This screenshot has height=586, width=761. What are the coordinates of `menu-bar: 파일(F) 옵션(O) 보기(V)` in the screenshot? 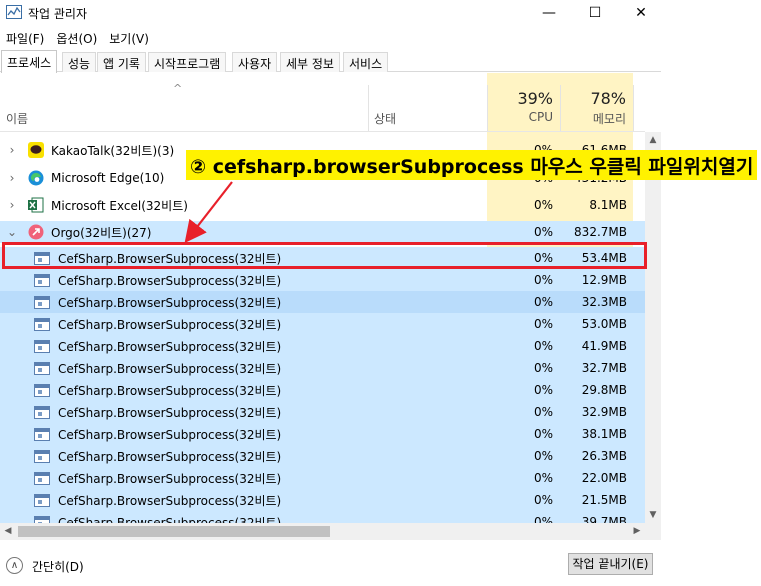 It's located at (77, 38).